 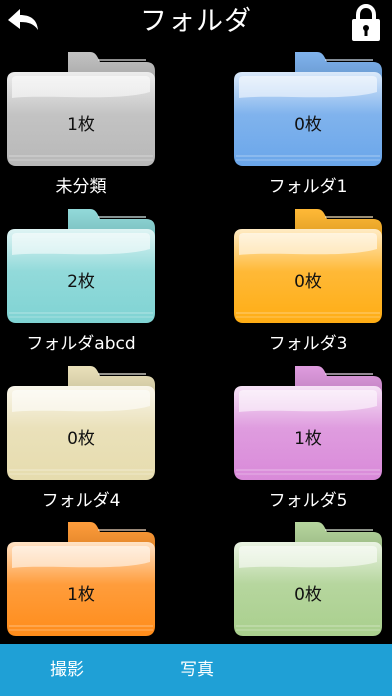 I want to click on folder-count: 2枚, so click(x=81, y=282).